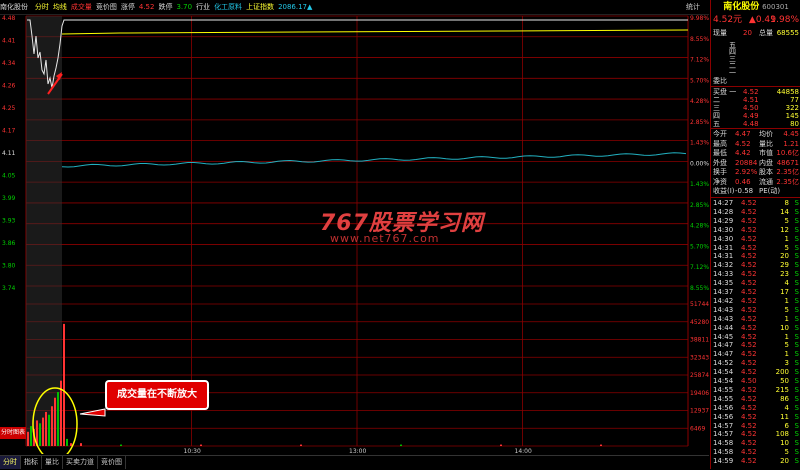  I want to click on volume-axis-label: 19406, so click(699, 393).